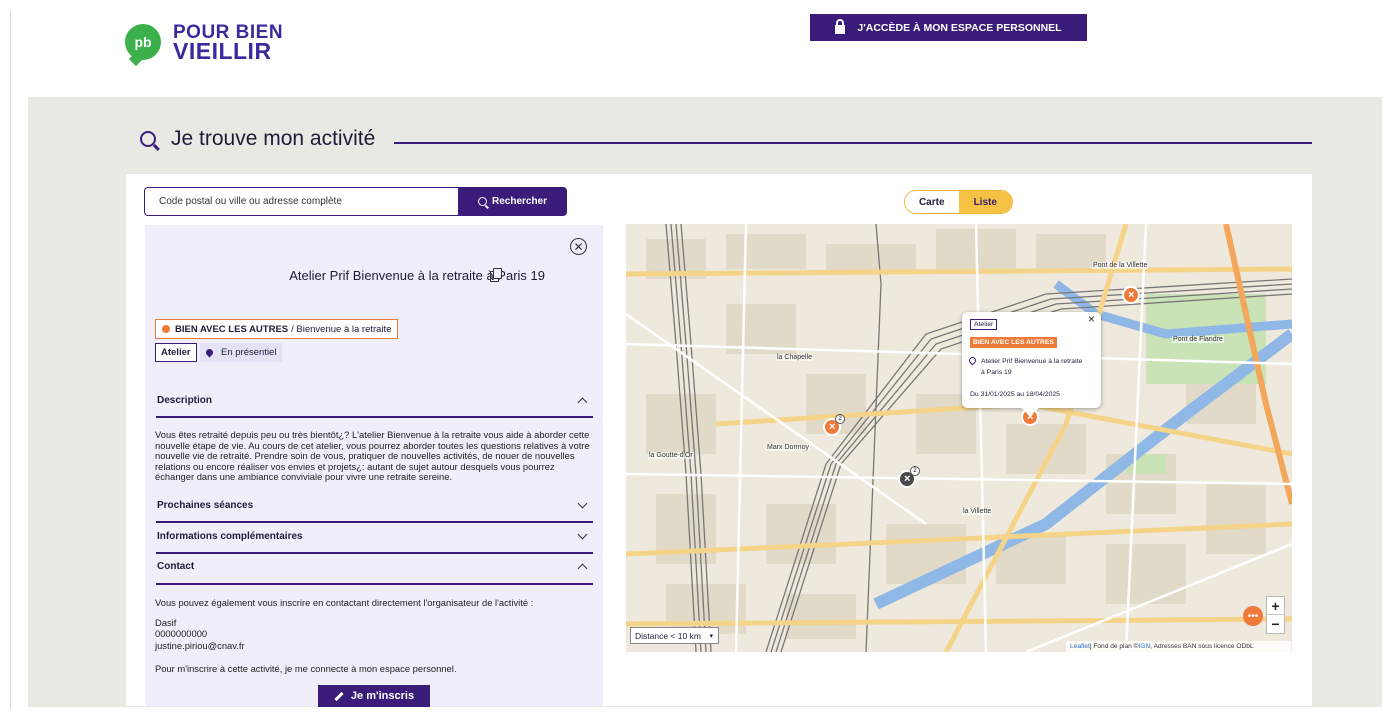 This screenshot has width=1391, height=718. What do you see at coordinates (374, 535) in the screenshot?
I see `accordion-more-info: Informations complémentaires` at bounding box center [374, 535].